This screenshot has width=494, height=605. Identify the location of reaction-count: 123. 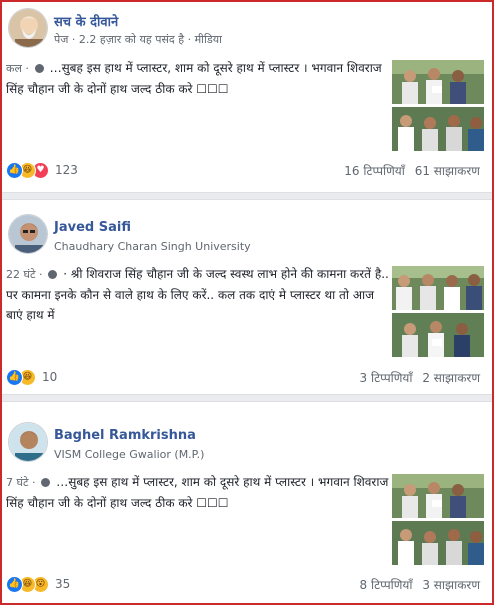
(66, 170).